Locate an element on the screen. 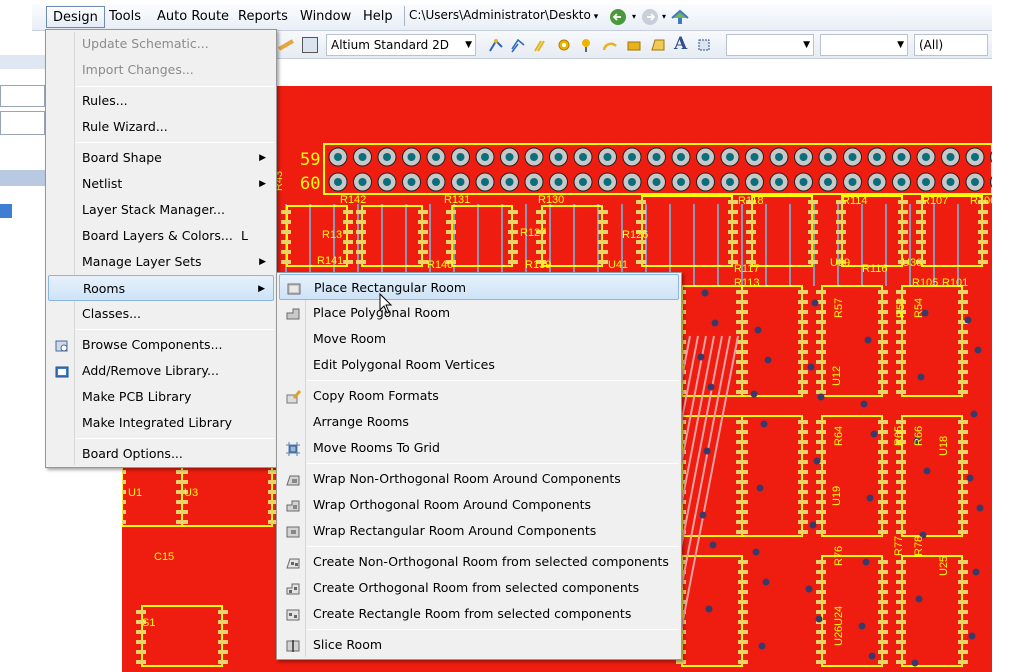 The image size is (1024, 672). place-via-icon is located at coordinates (586, 45).